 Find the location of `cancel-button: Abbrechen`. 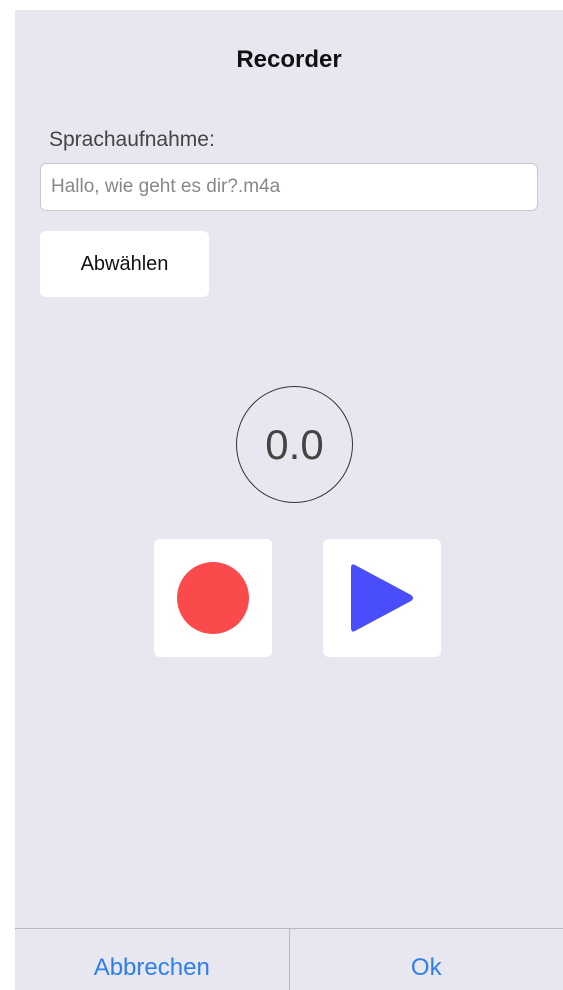

cancel-button: Abbrechen is located at coordinates (152, 959).